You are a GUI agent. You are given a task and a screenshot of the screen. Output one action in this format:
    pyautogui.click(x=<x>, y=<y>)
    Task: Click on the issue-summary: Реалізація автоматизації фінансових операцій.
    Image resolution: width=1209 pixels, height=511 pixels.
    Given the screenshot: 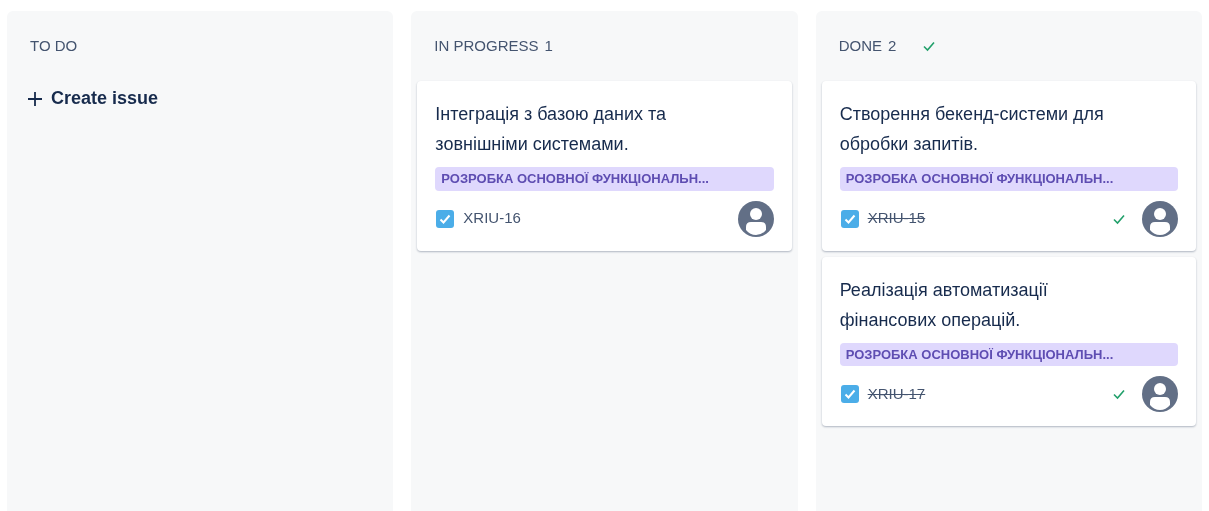 What is the action you would take?
    pyautogui.click(x=944, y=305)
    